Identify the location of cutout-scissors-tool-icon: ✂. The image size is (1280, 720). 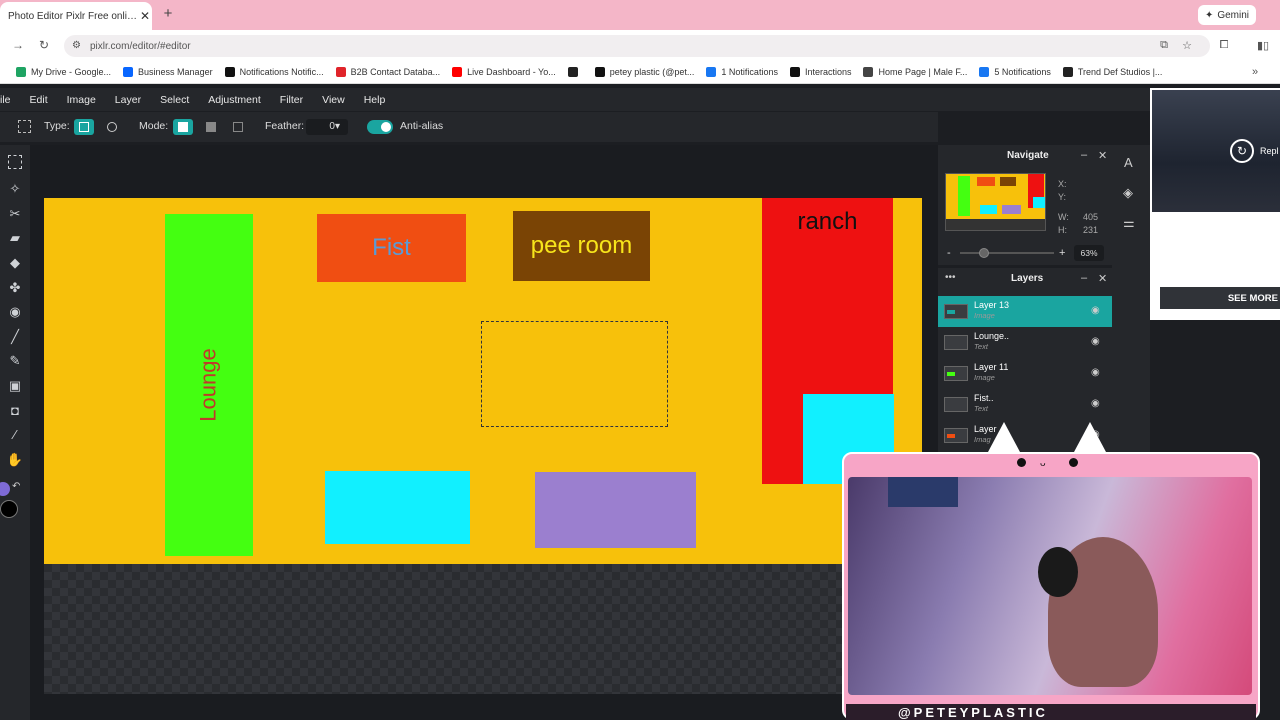
(15, 214).